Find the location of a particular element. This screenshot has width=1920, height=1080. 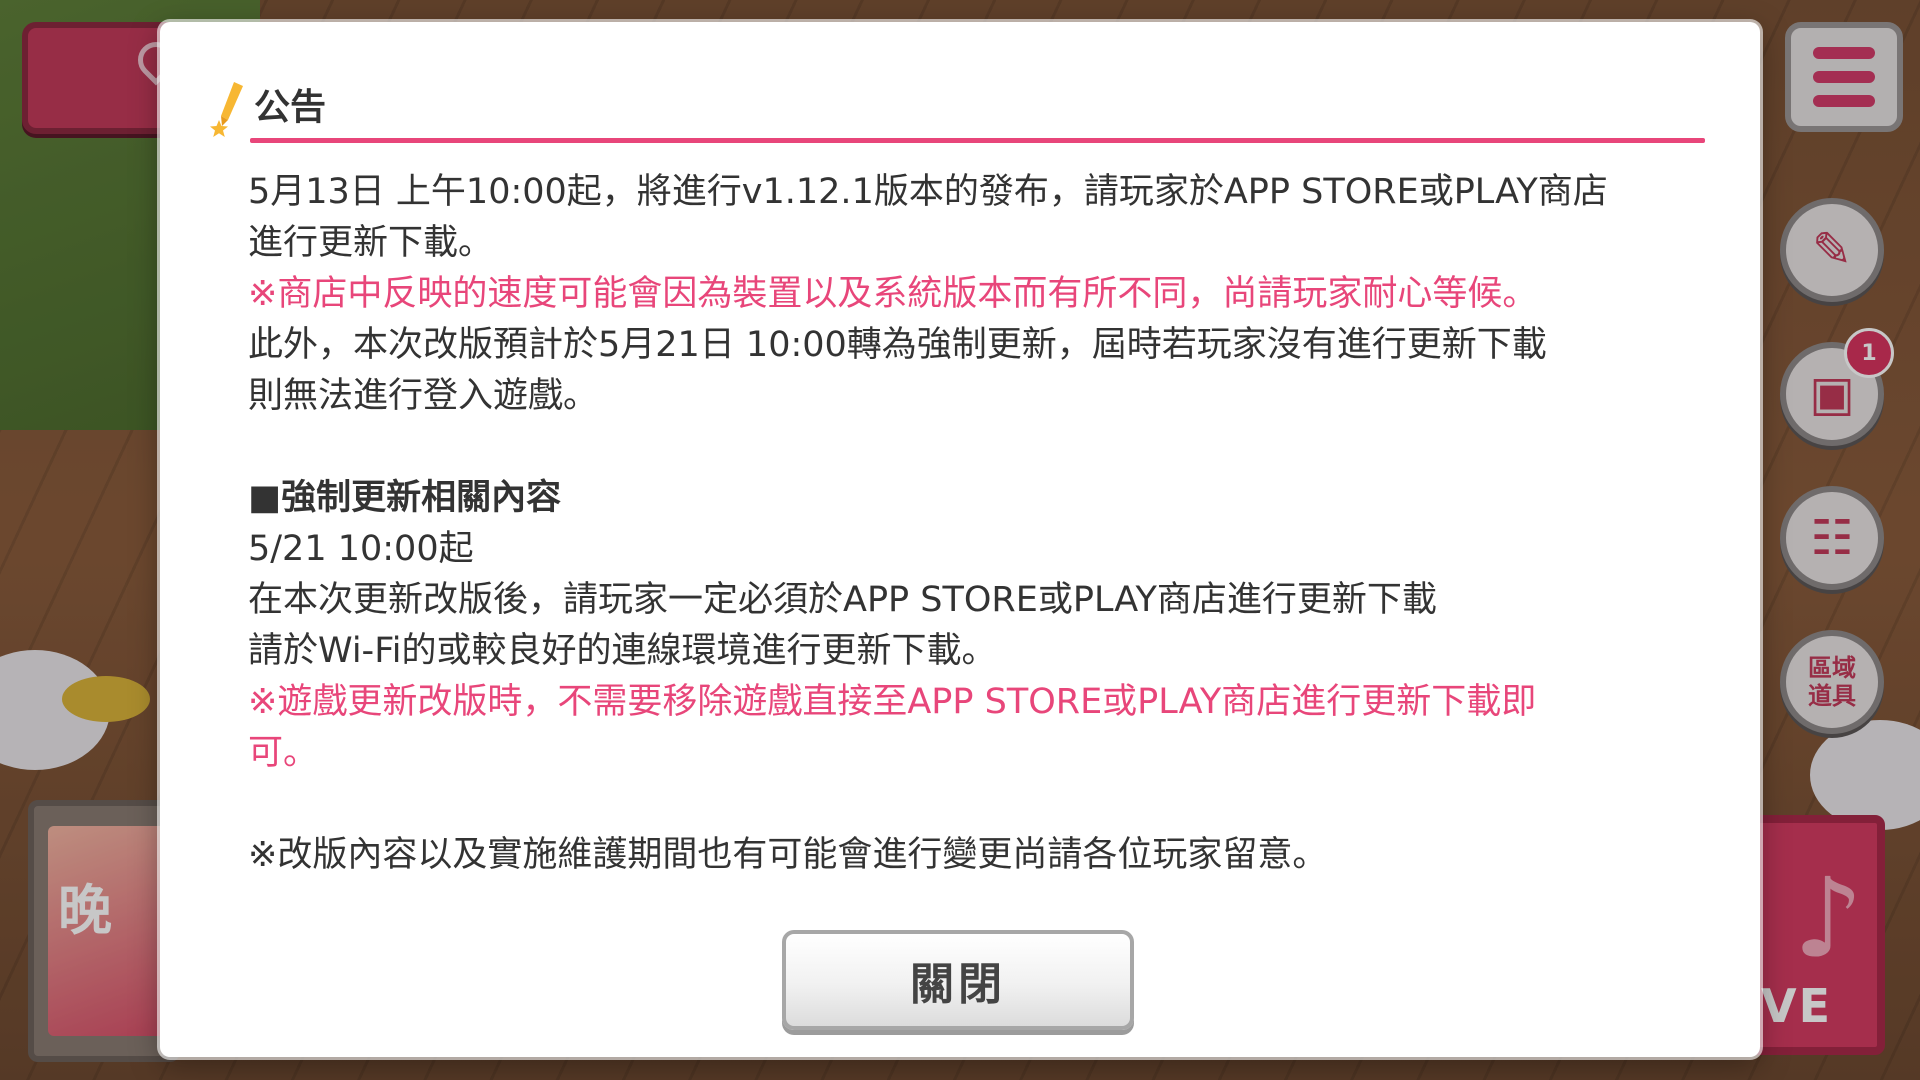

title-divider is located at coordinates (977, 140).